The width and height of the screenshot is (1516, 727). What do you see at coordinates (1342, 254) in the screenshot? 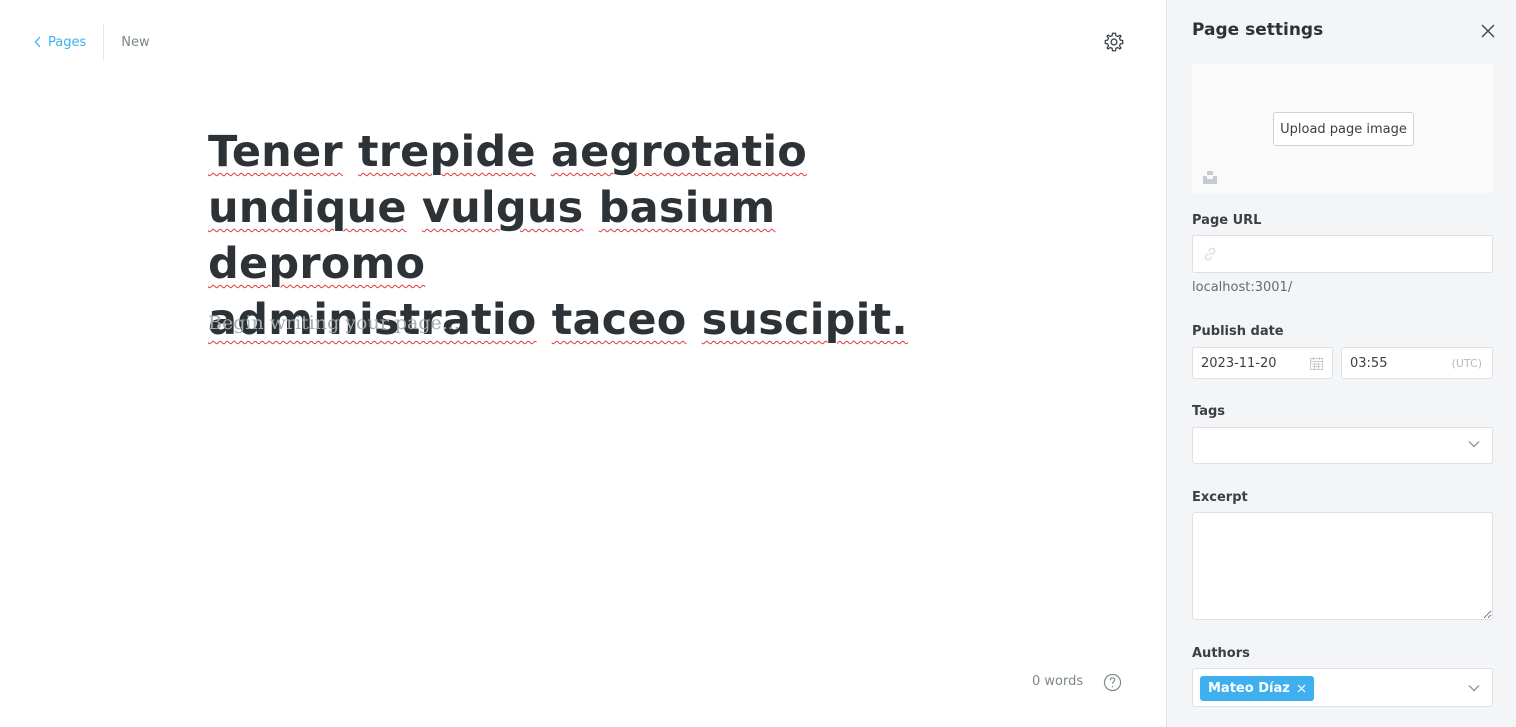
I see `page-url-input` at bounding box center [1342, 254].